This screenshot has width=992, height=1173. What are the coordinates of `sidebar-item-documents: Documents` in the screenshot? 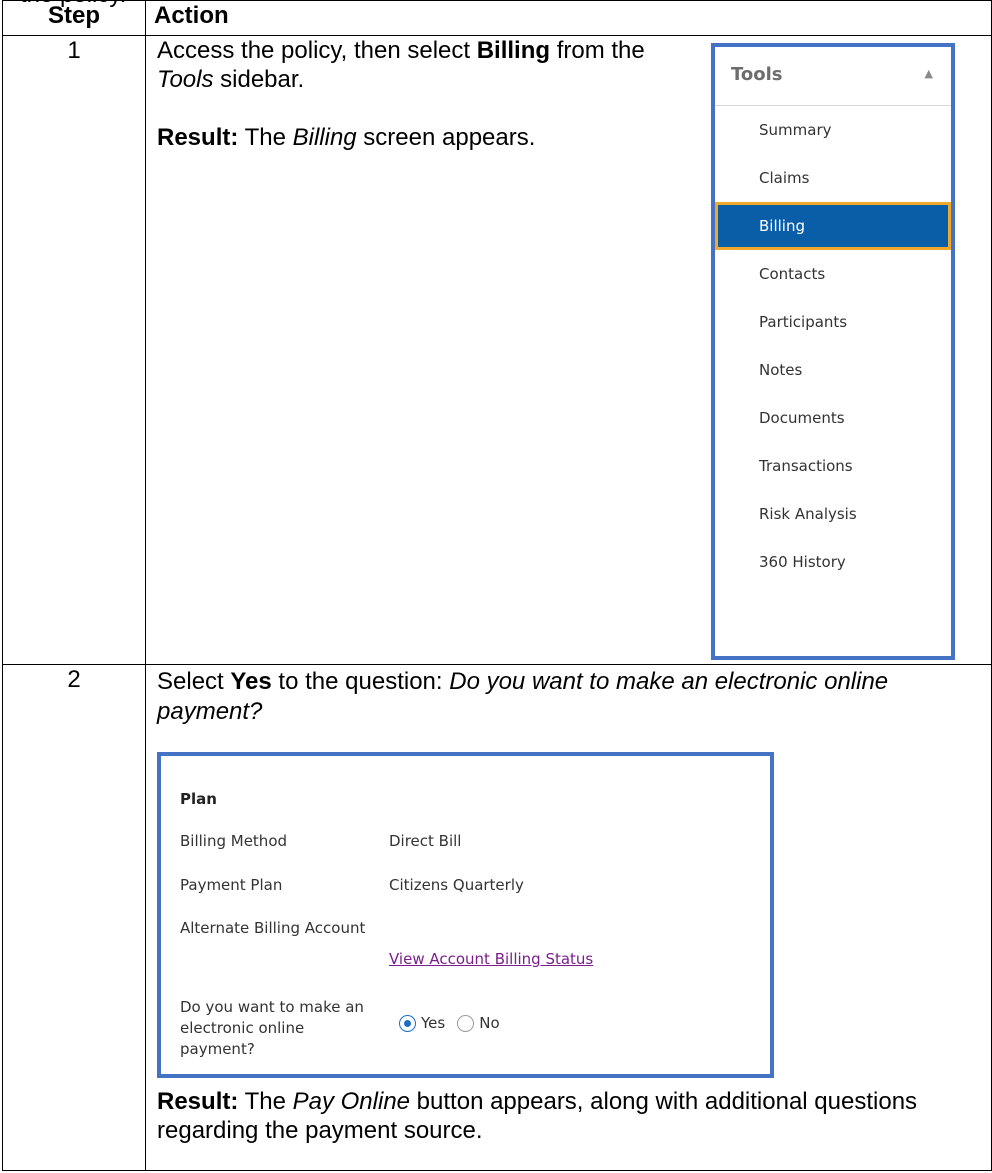 It's located at (833, 418).